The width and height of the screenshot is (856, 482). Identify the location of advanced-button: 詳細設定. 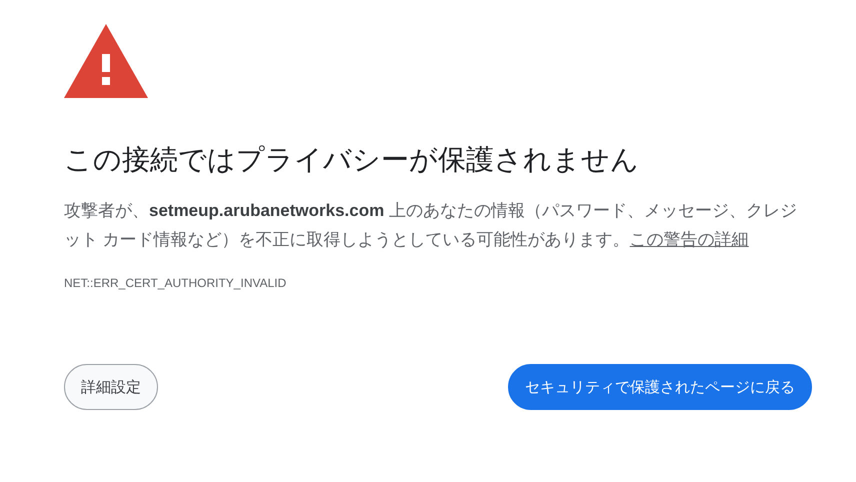
(111, 387).